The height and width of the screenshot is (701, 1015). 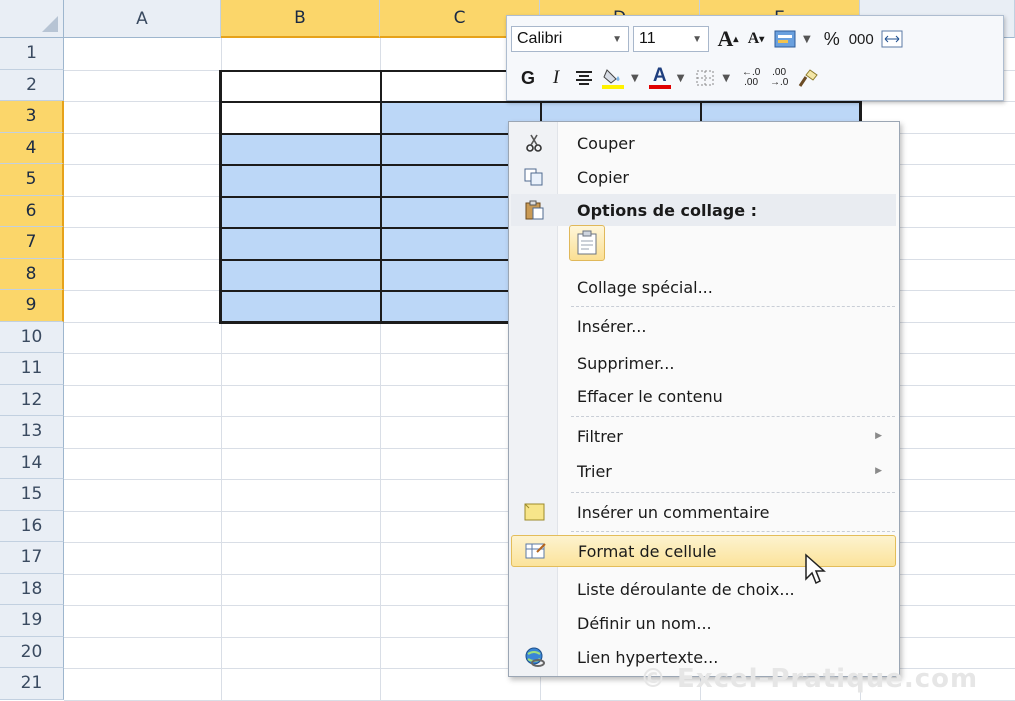 What do you see at coordinates (32, 652) in the screenshot?
I see `row-header-20: 20` at bounding box center [32, 652].